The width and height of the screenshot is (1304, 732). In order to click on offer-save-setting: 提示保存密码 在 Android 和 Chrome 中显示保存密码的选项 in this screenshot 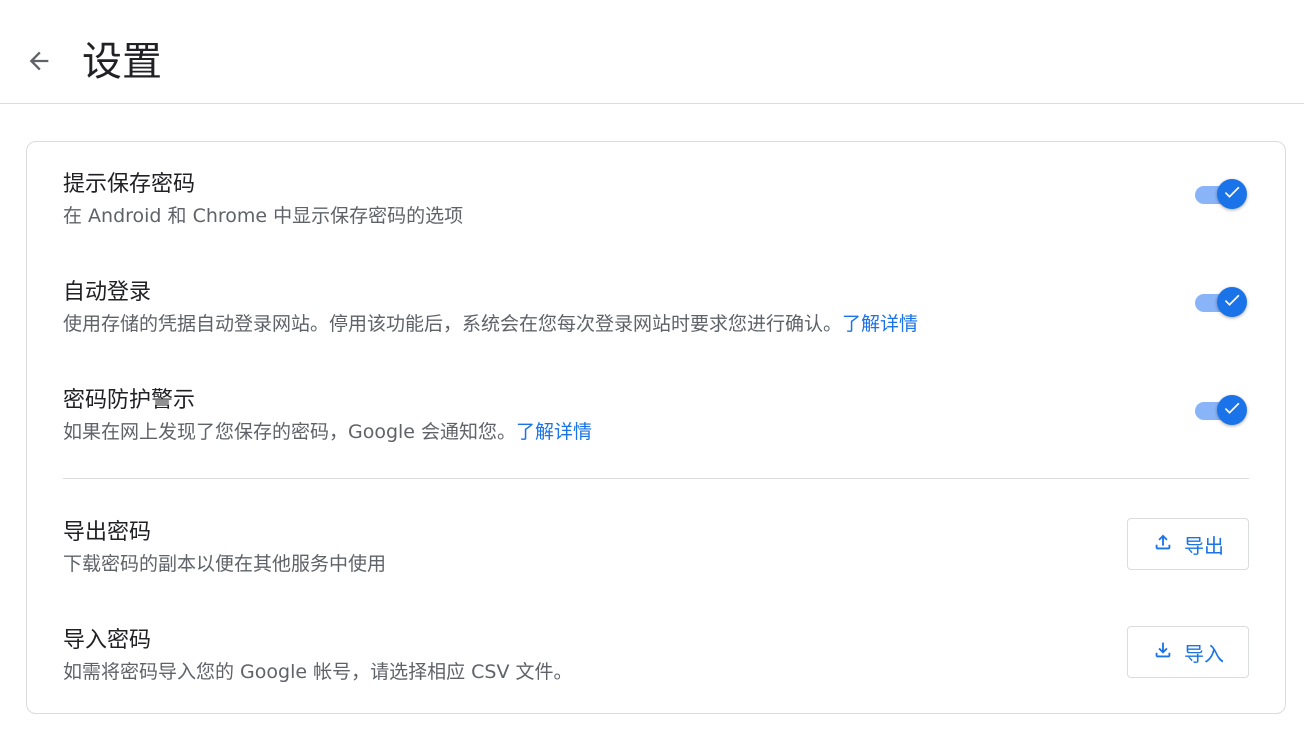, I will do `click(656, 200)`.